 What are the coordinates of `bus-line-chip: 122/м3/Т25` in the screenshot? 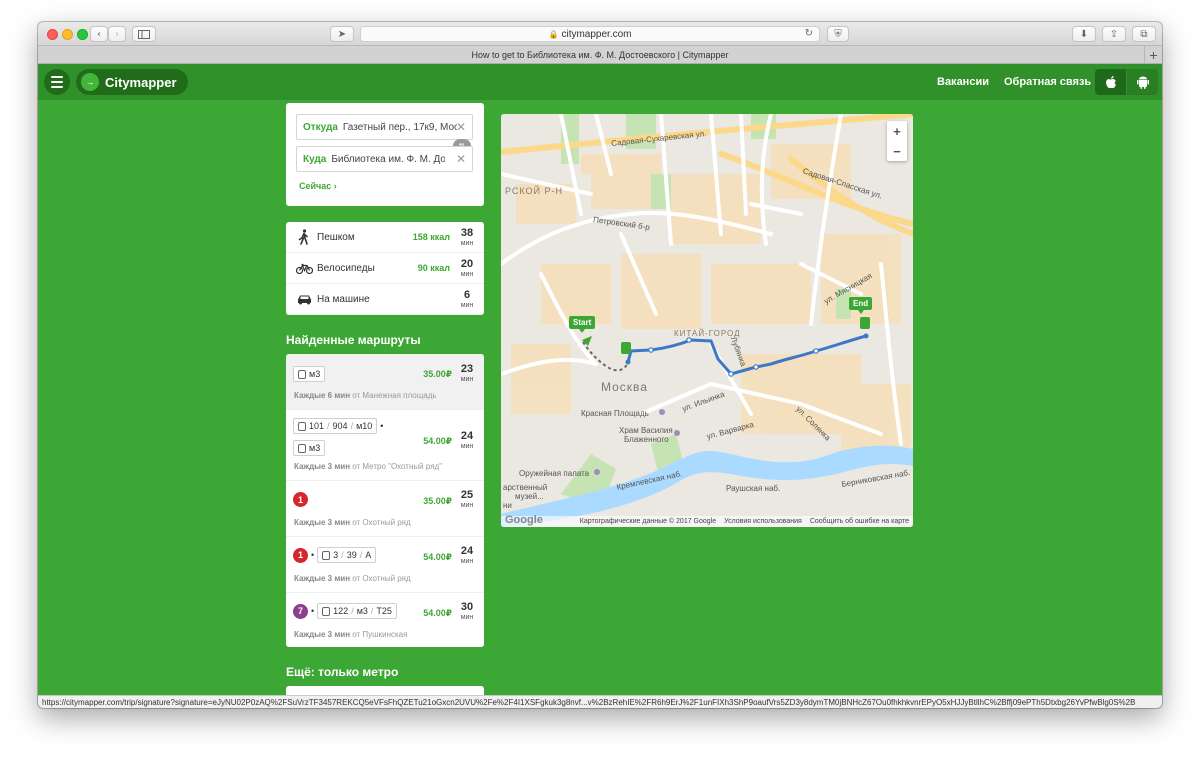 It's located at (357, 611).